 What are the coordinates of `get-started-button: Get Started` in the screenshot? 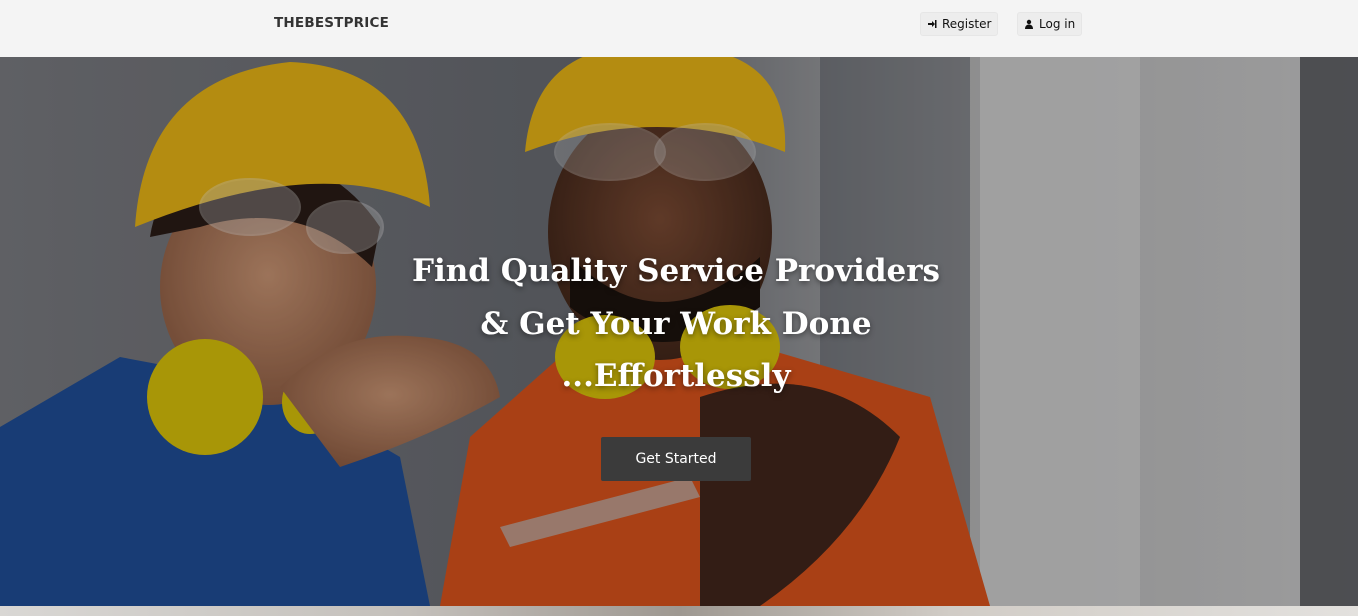 It's located at (676, 459).